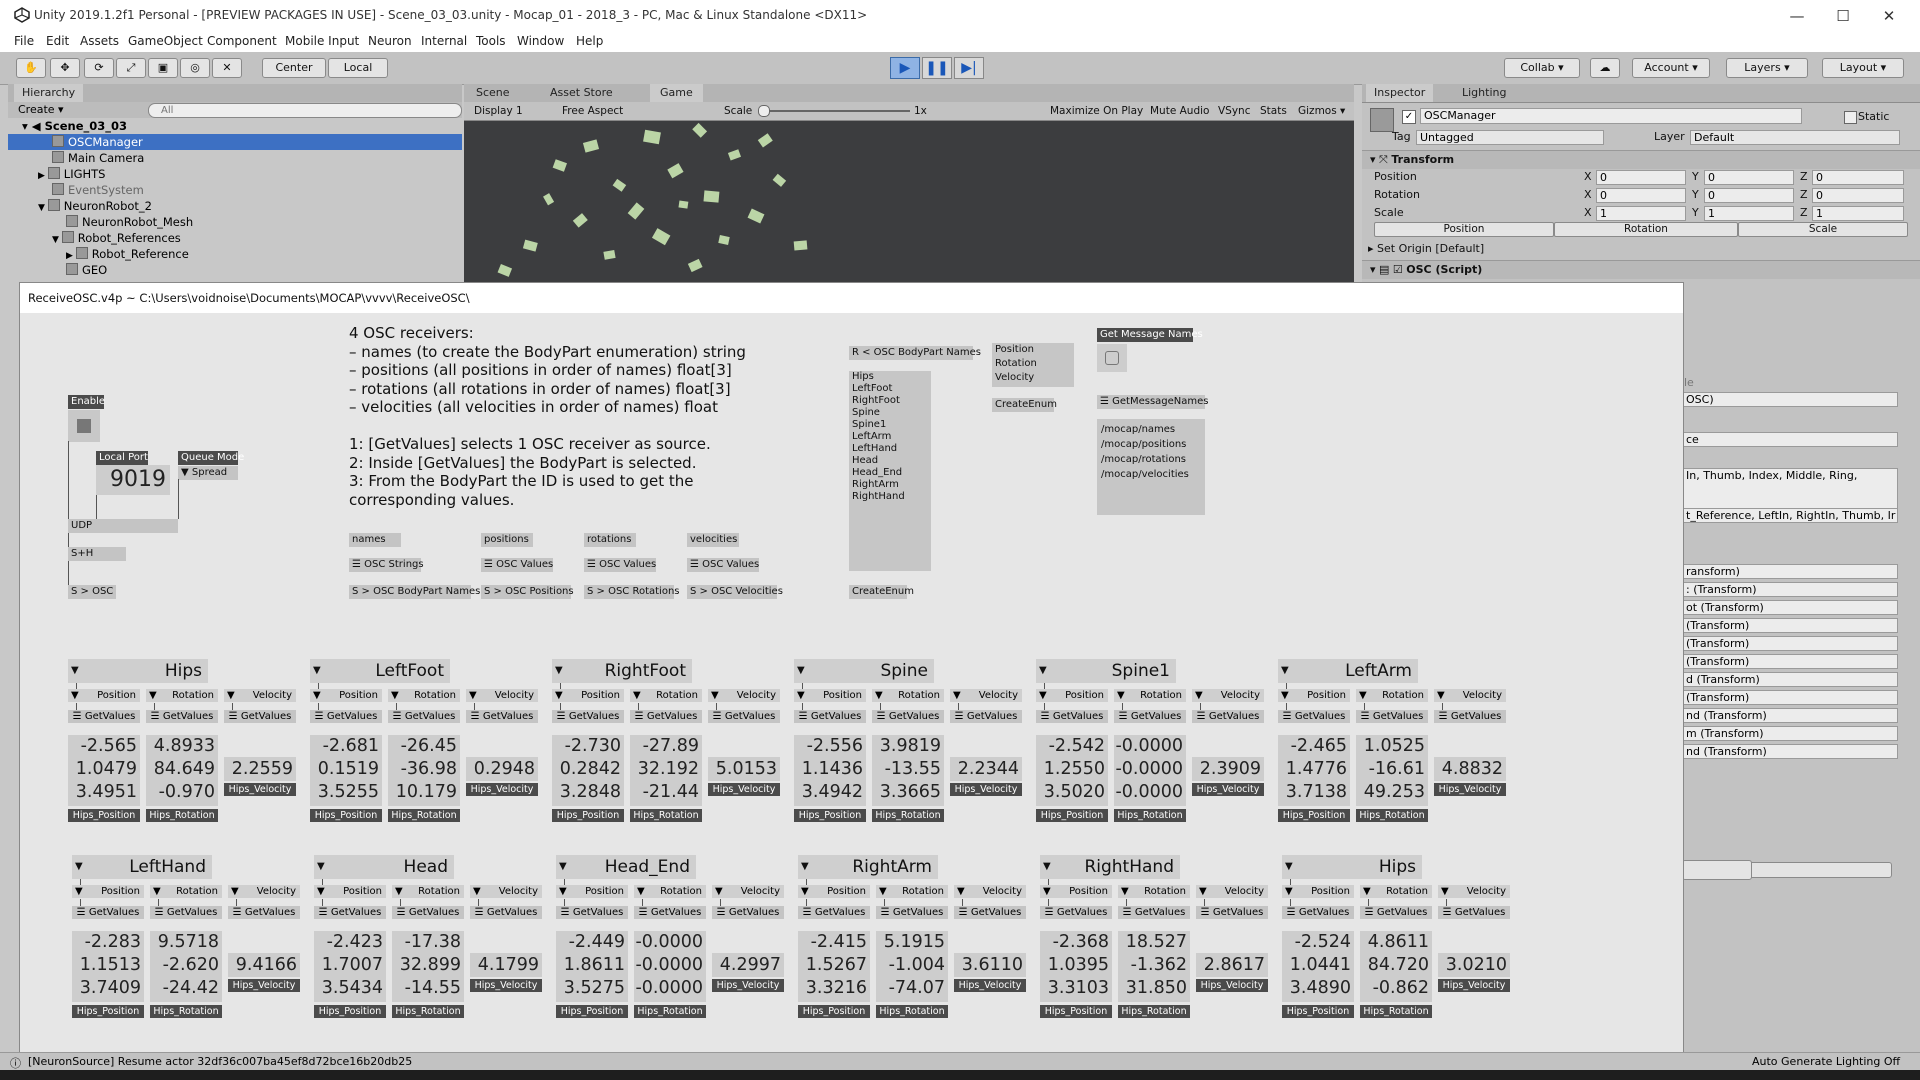 This screenshot has height=1080, width=1920. I want to click on game-render-view, so click(909, 202).